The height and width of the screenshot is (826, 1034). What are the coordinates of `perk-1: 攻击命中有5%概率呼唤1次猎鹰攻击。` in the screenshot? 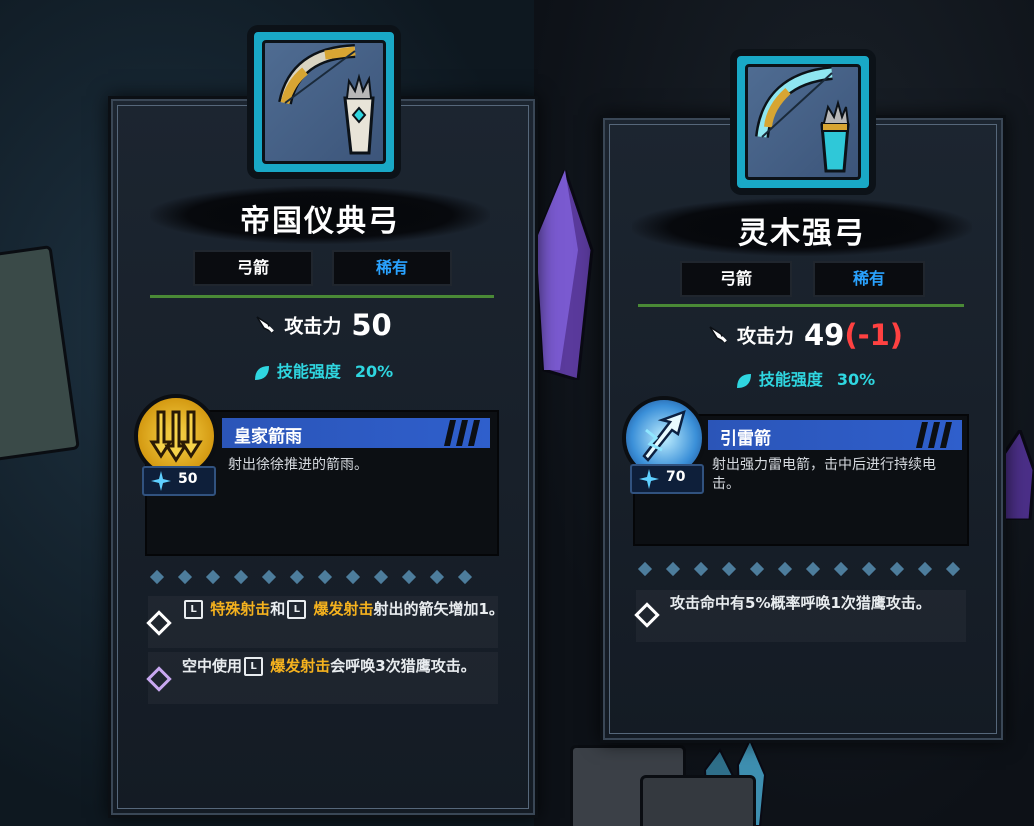 It's located at (816, 603).